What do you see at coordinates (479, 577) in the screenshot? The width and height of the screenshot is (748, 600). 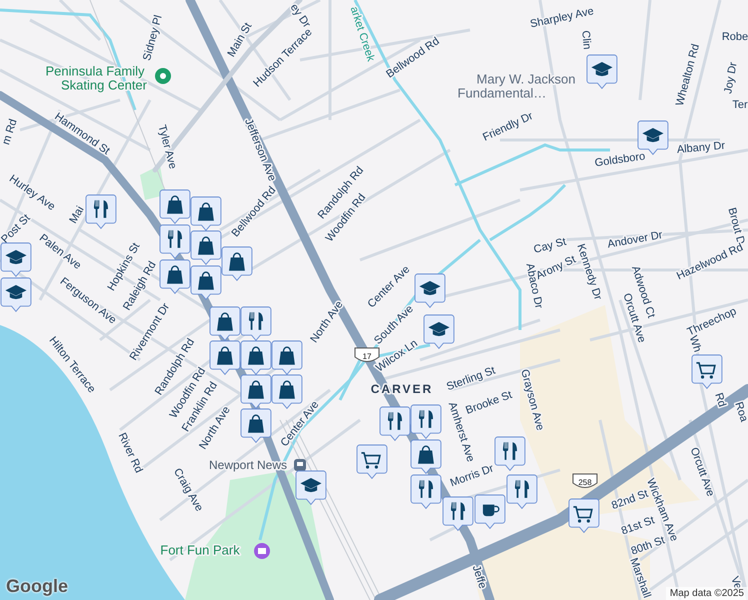 I see `street-label: Jeffe` at bounding box center [479, 577].